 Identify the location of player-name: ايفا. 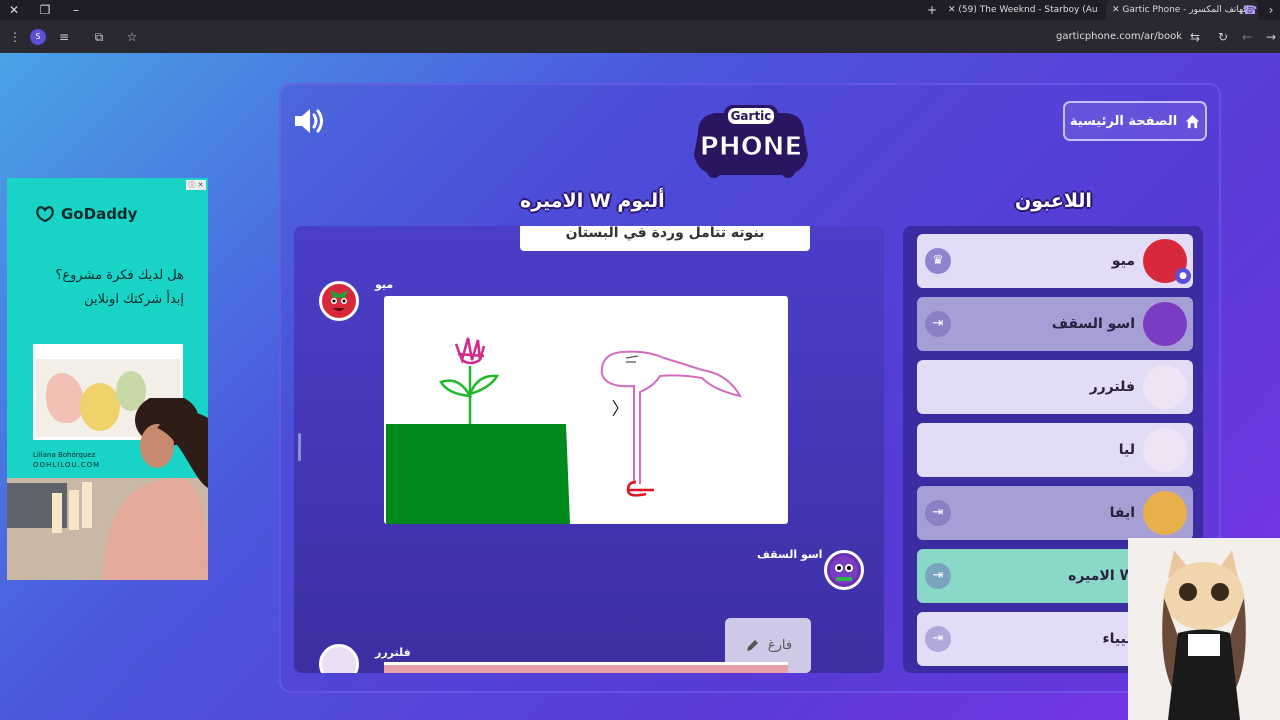
(1122, 513).